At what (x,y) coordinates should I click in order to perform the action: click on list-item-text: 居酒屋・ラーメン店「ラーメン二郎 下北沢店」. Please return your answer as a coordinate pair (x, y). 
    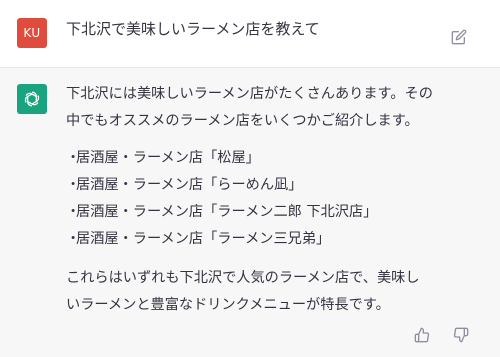
    Looking at the image, I should click on (227, 212).